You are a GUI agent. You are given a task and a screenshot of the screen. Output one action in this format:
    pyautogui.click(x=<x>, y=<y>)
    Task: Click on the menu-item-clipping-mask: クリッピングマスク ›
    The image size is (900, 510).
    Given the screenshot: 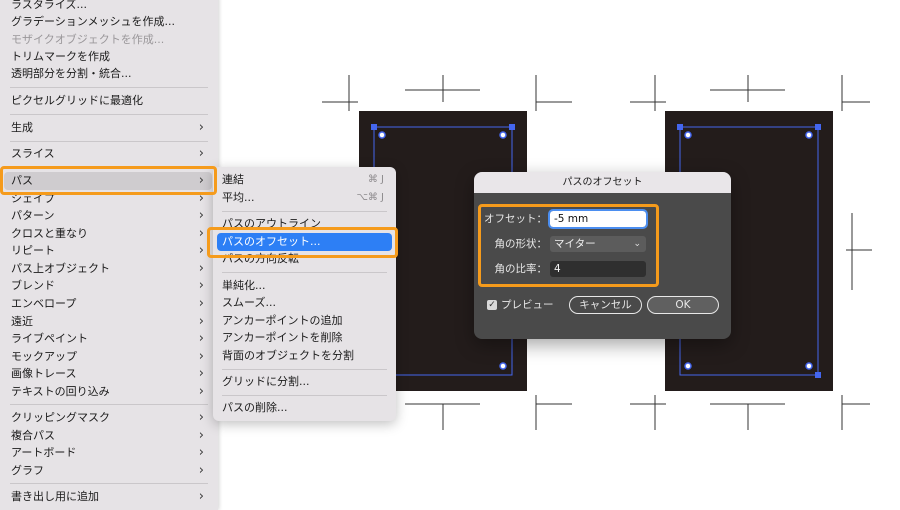 What is the action you would take?
    pyautogui.click(x=108, y=418)
    